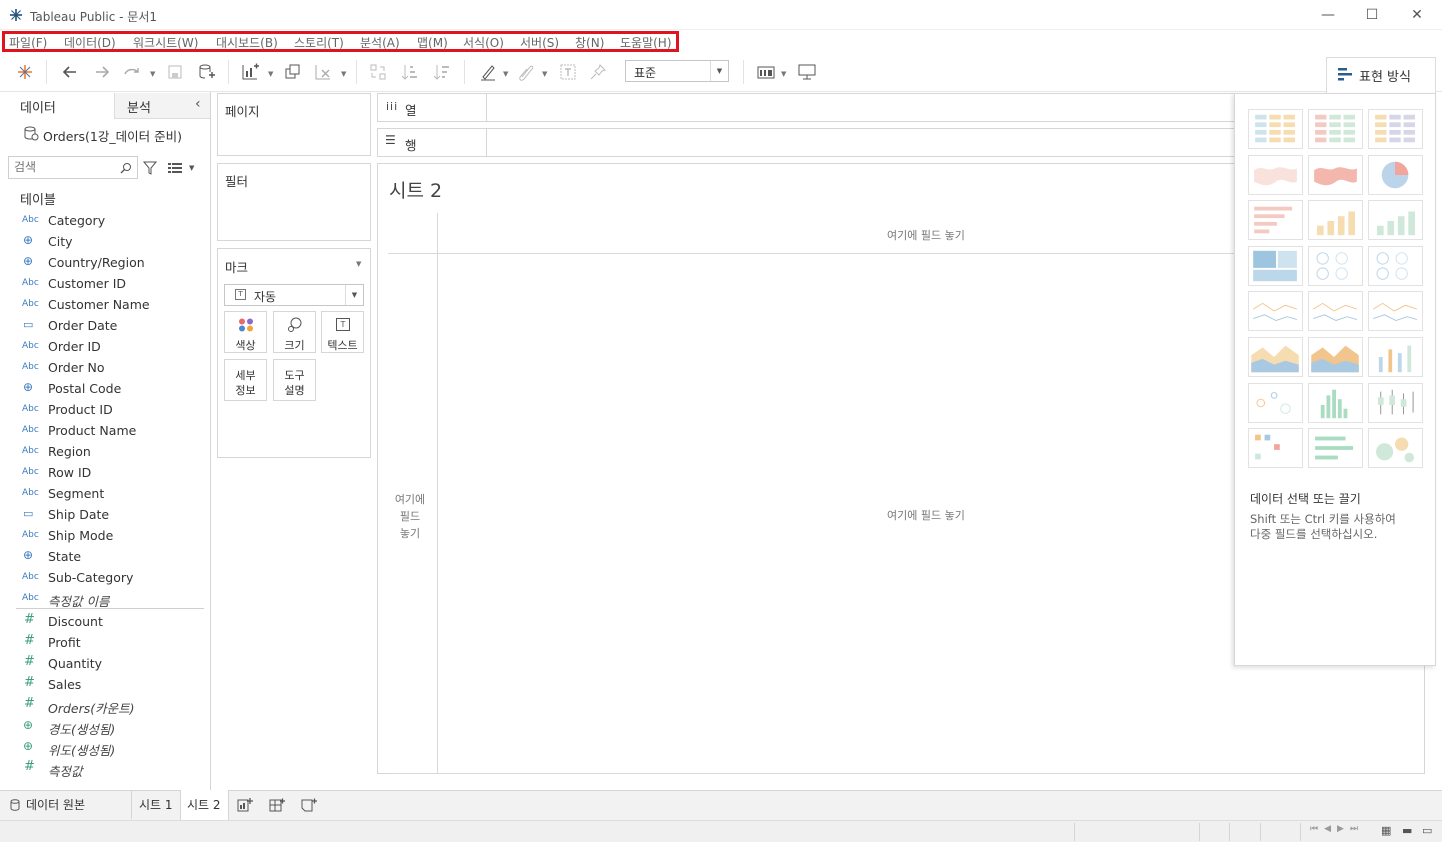 The height and width of the screenshot is (842, 1442). I want to click on filmstrip-icon: ▬, so click(1407, 830).